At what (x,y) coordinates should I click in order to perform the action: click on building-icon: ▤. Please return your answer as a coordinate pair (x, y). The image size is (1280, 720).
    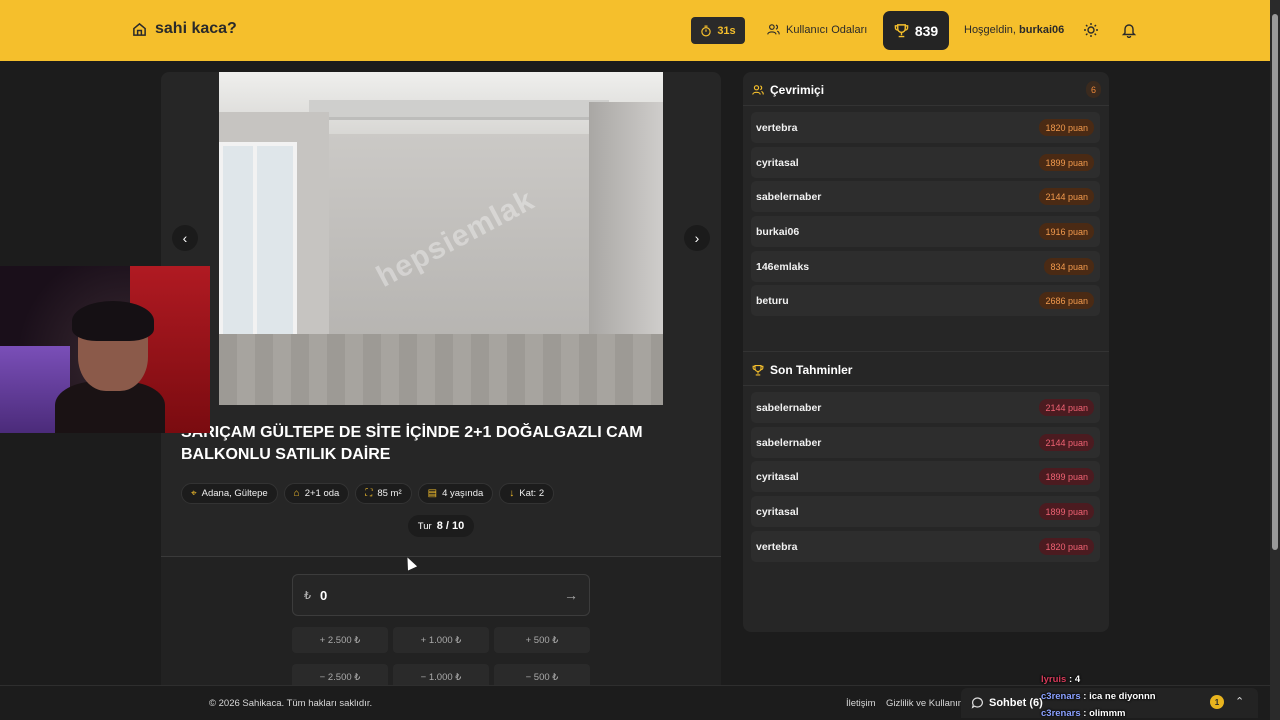
    Looking at the image, I should click on (432, 493).